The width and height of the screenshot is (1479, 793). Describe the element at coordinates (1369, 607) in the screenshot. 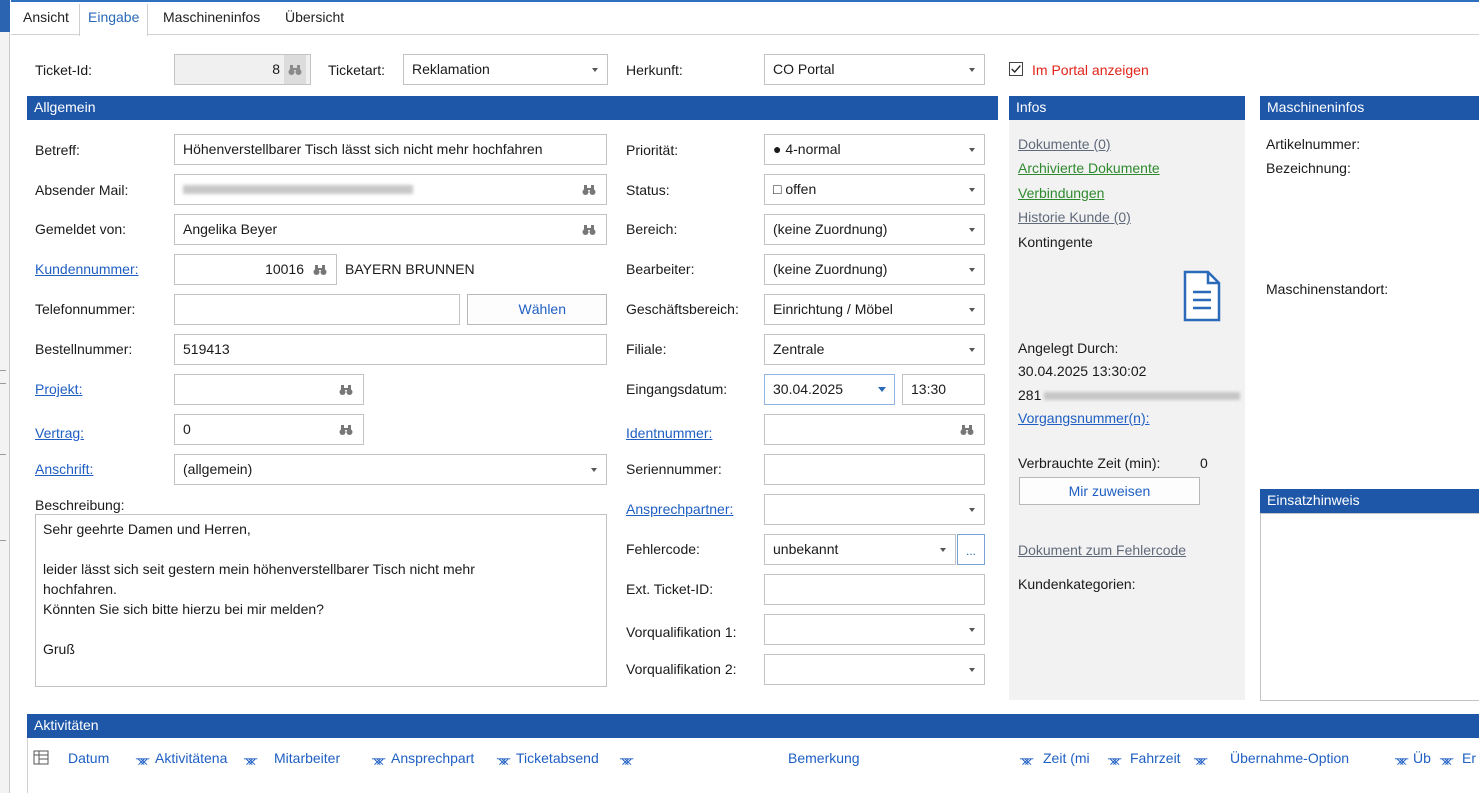

I see `einsatzhinweis-textarea` at that location.